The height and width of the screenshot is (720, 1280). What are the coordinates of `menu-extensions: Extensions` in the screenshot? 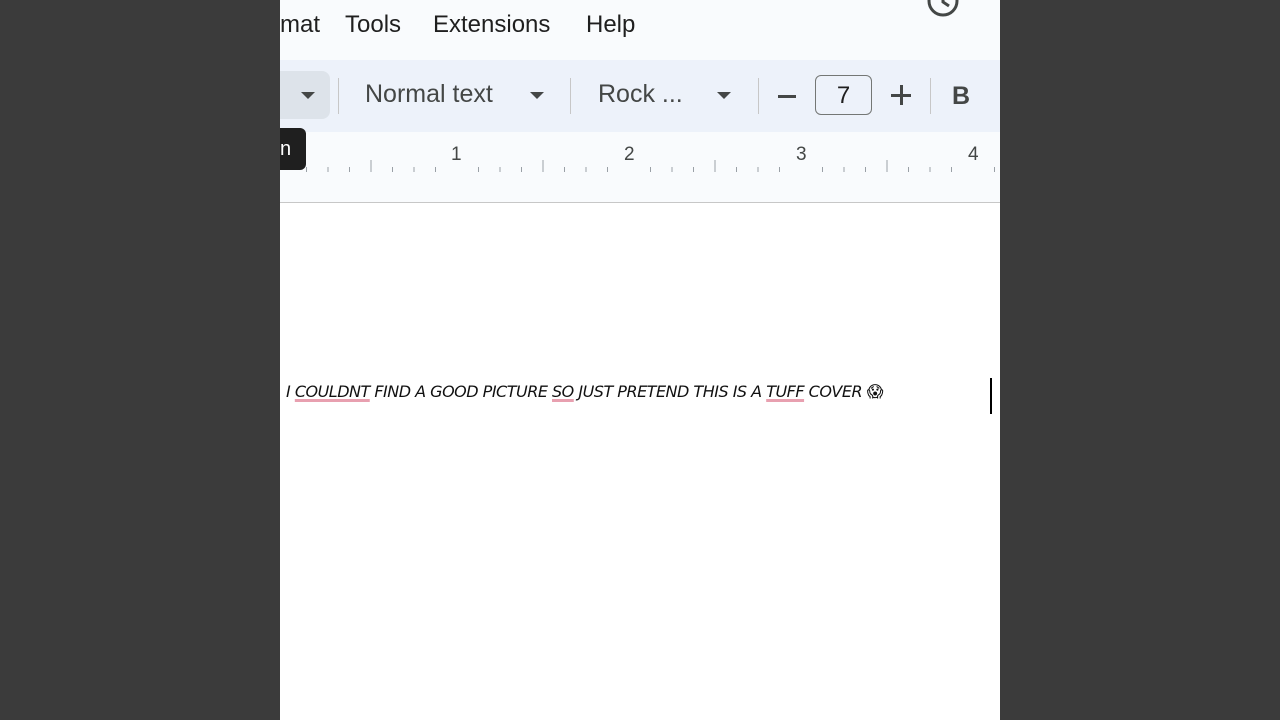 It's located at (491, 25).